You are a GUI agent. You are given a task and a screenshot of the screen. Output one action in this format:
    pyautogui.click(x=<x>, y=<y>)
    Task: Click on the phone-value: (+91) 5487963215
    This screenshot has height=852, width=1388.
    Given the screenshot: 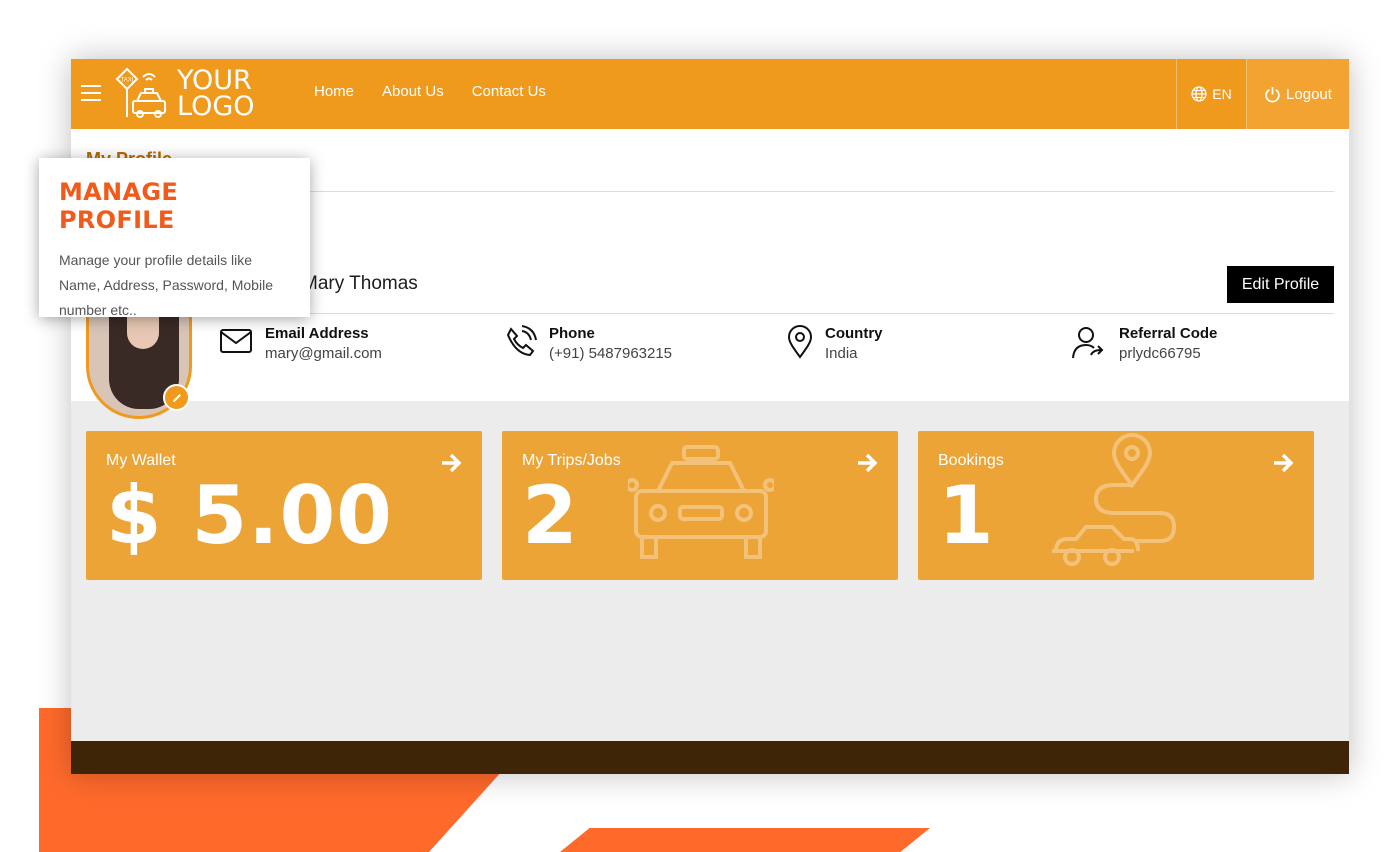 What is the action you would take?
    pyautogui.click(x=611, y=353)
    